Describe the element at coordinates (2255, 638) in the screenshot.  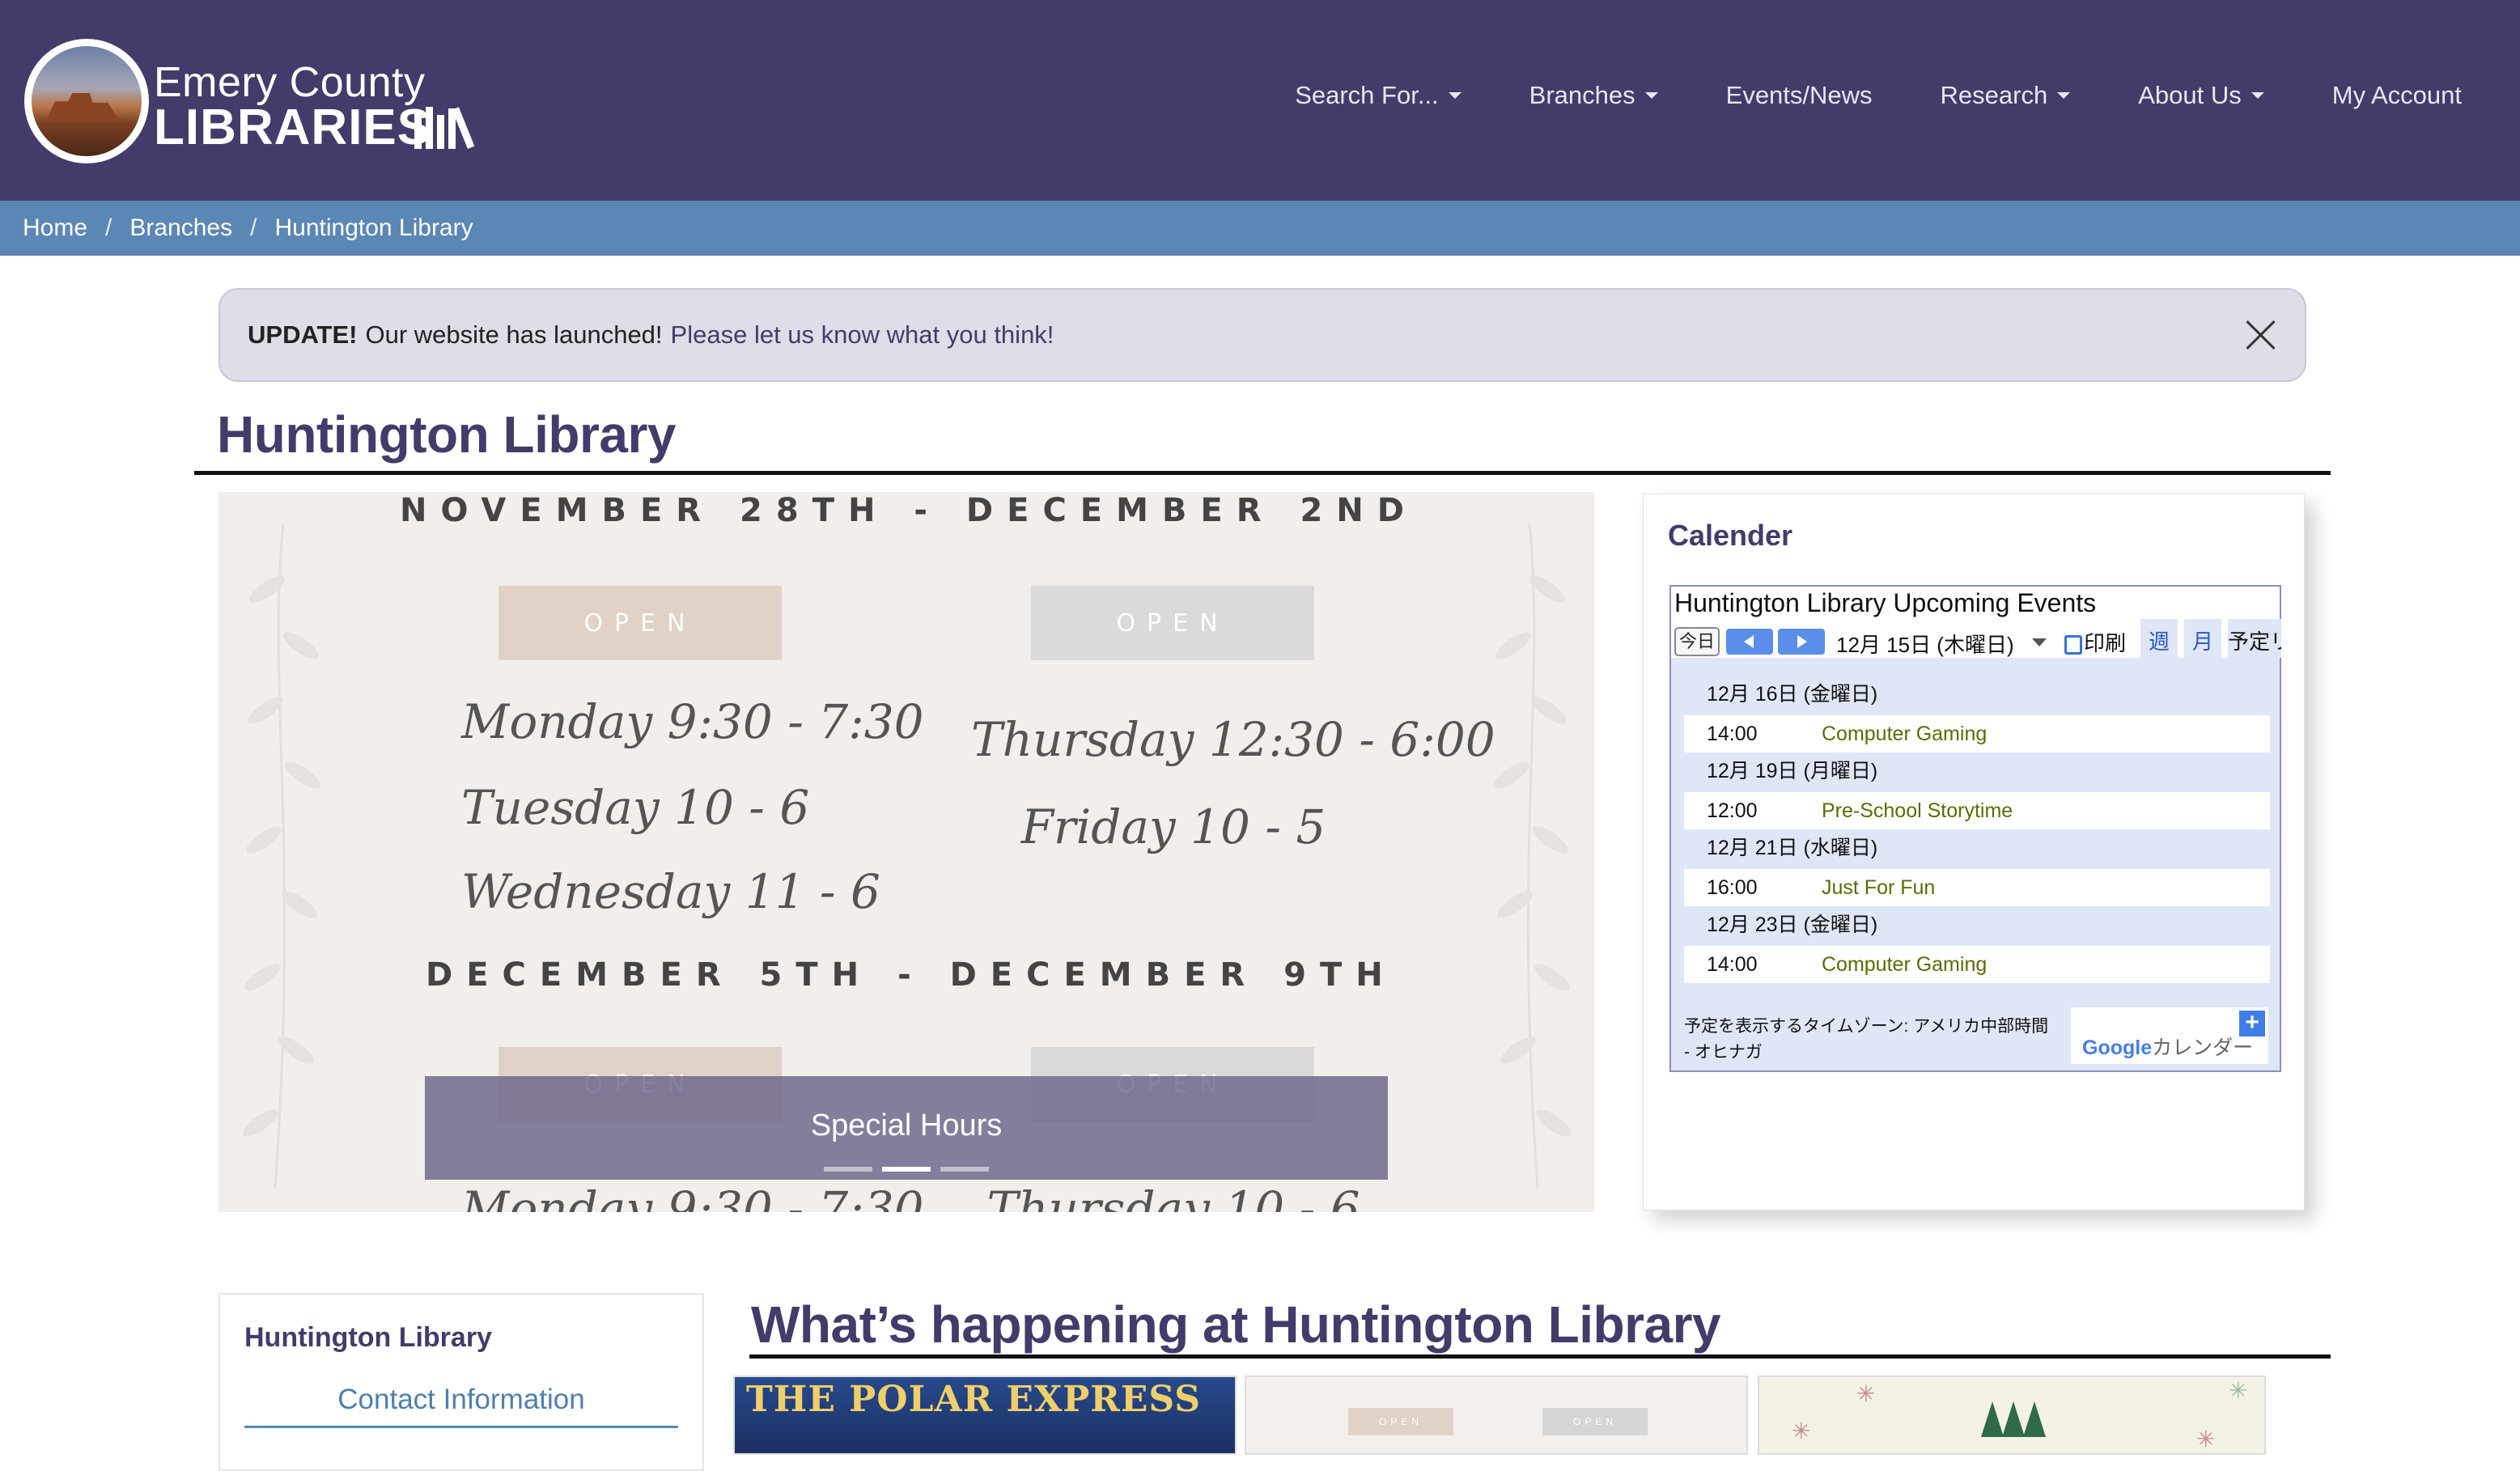
I see `tab-agenda: 予定リ` at that location.